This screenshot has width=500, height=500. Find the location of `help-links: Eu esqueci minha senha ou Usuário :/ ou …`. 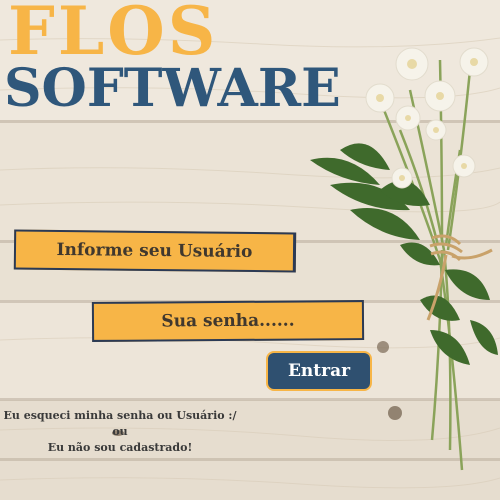

help-links: Eu esqueci minha senha ou Usuário :/ ou … is located at coordinates (120, 432).